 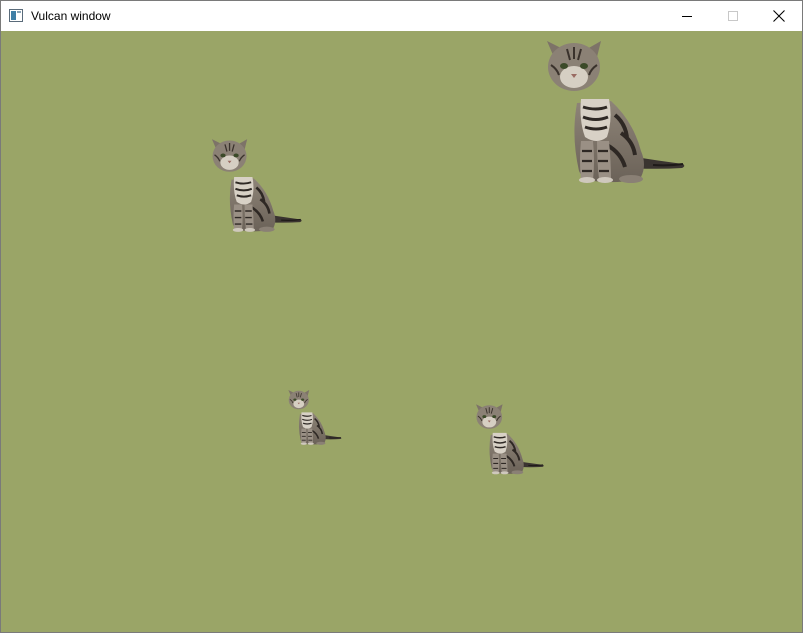 I want to click on close-icon, so click(x=779, y=16).